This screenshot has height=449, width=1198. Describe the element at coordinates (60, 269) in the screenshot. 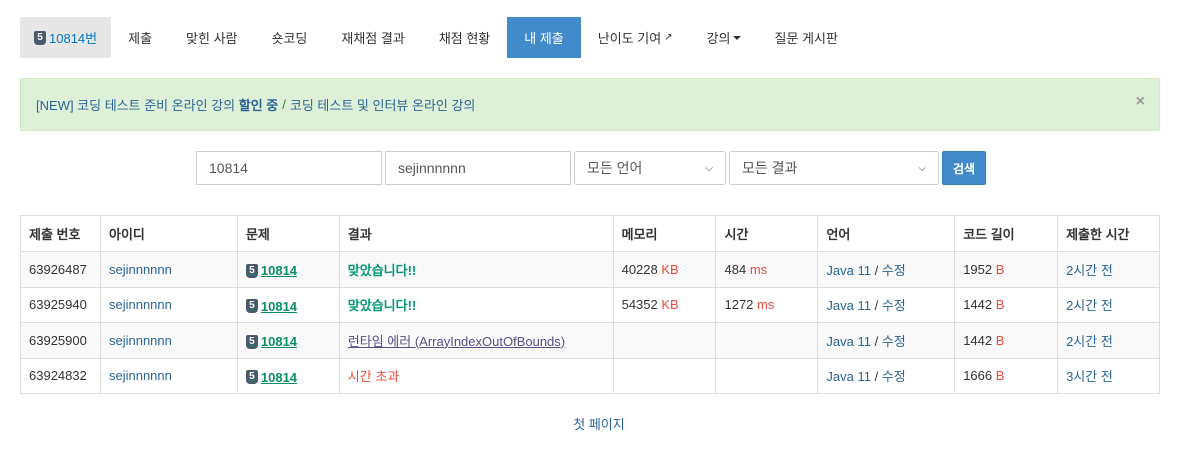

I see `submission-id: 63926487` at that location.